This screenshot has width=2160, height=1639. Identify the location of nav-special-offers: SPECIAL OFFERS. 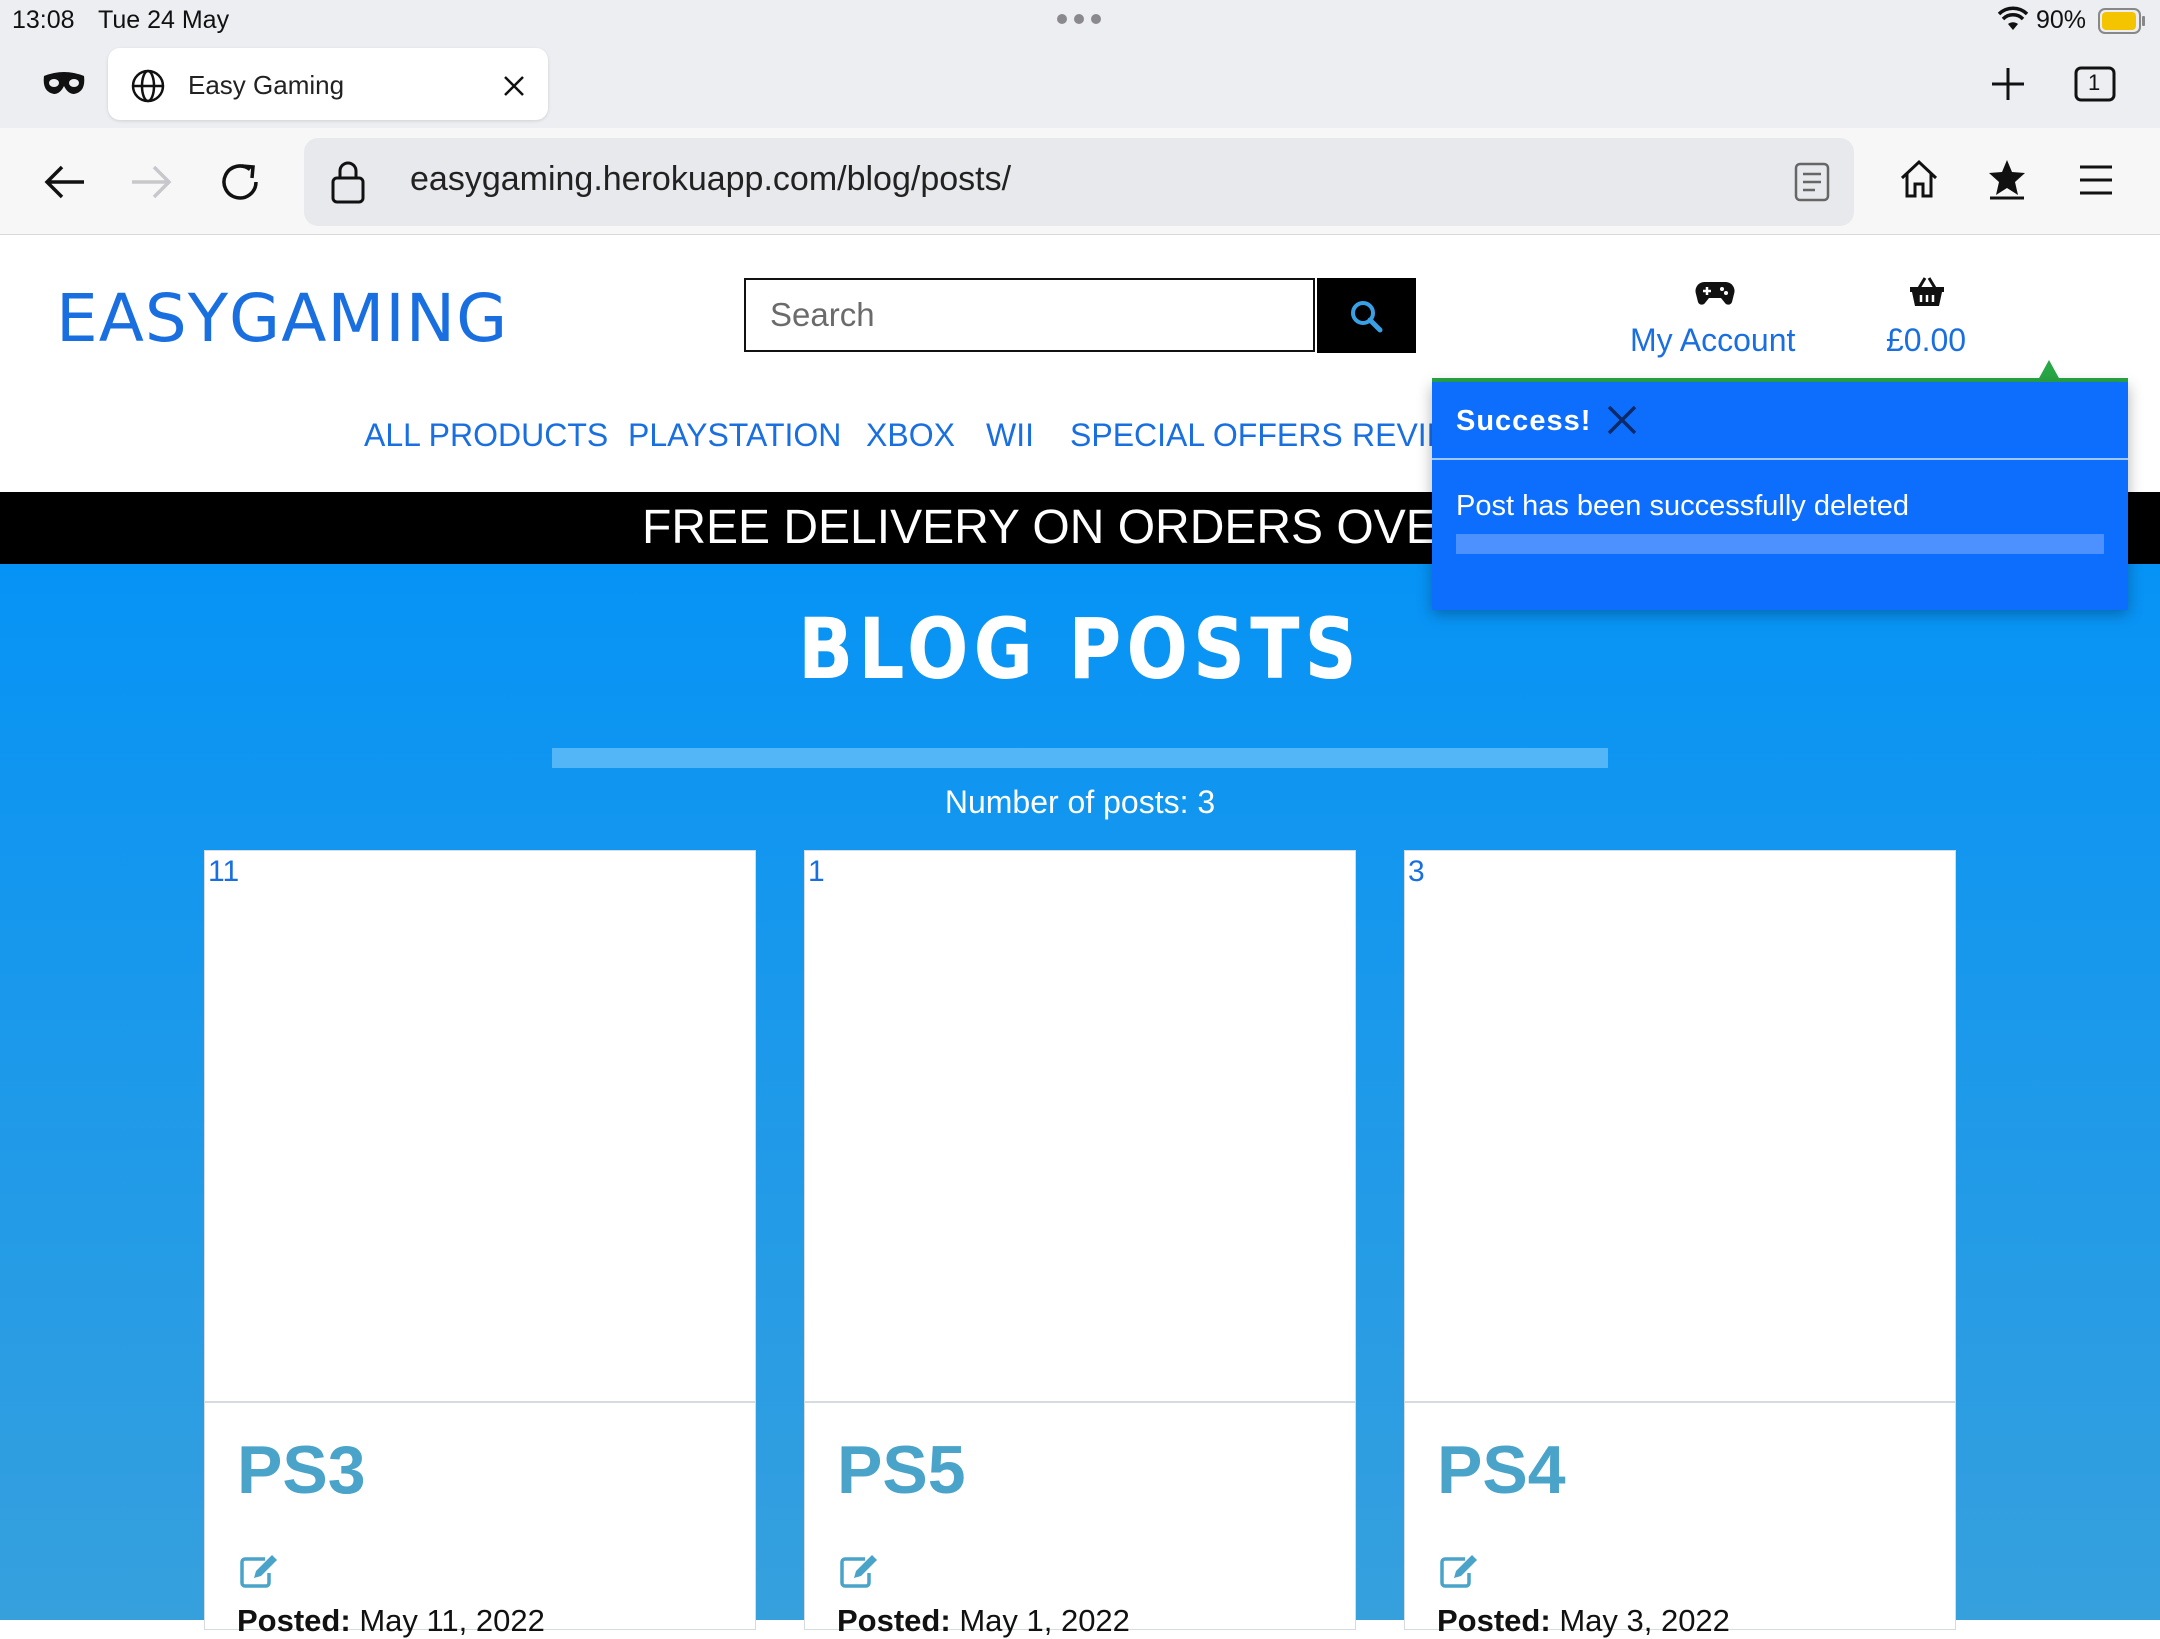
(1206, 435).